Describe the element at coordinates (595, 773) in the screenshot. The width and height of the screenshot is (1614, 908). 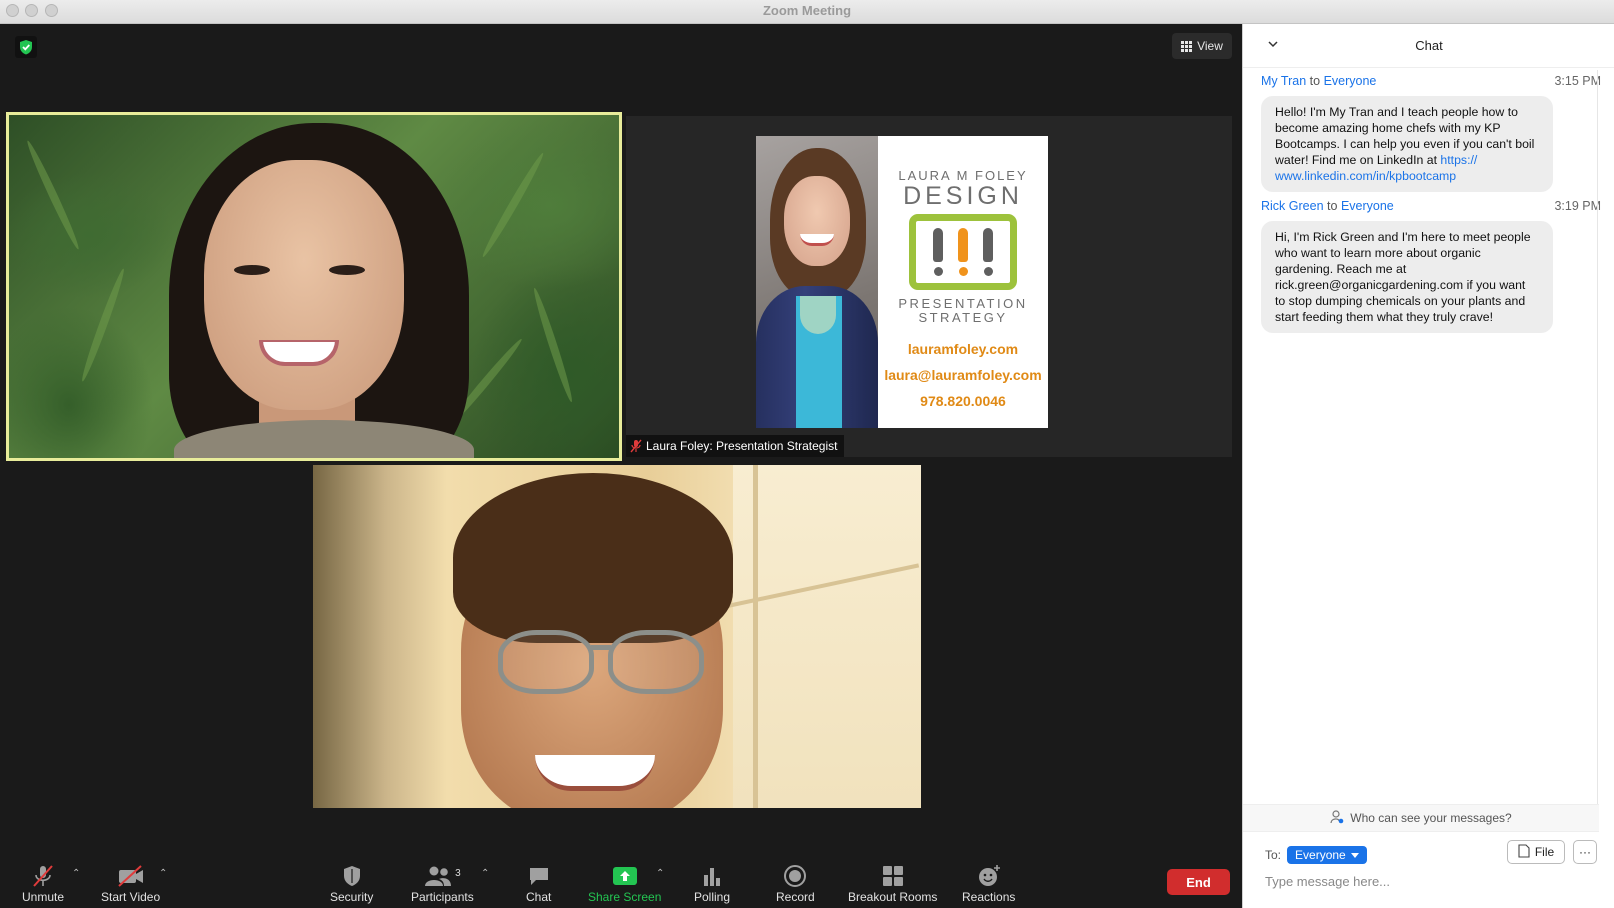
I see `participant-smile` at that location.